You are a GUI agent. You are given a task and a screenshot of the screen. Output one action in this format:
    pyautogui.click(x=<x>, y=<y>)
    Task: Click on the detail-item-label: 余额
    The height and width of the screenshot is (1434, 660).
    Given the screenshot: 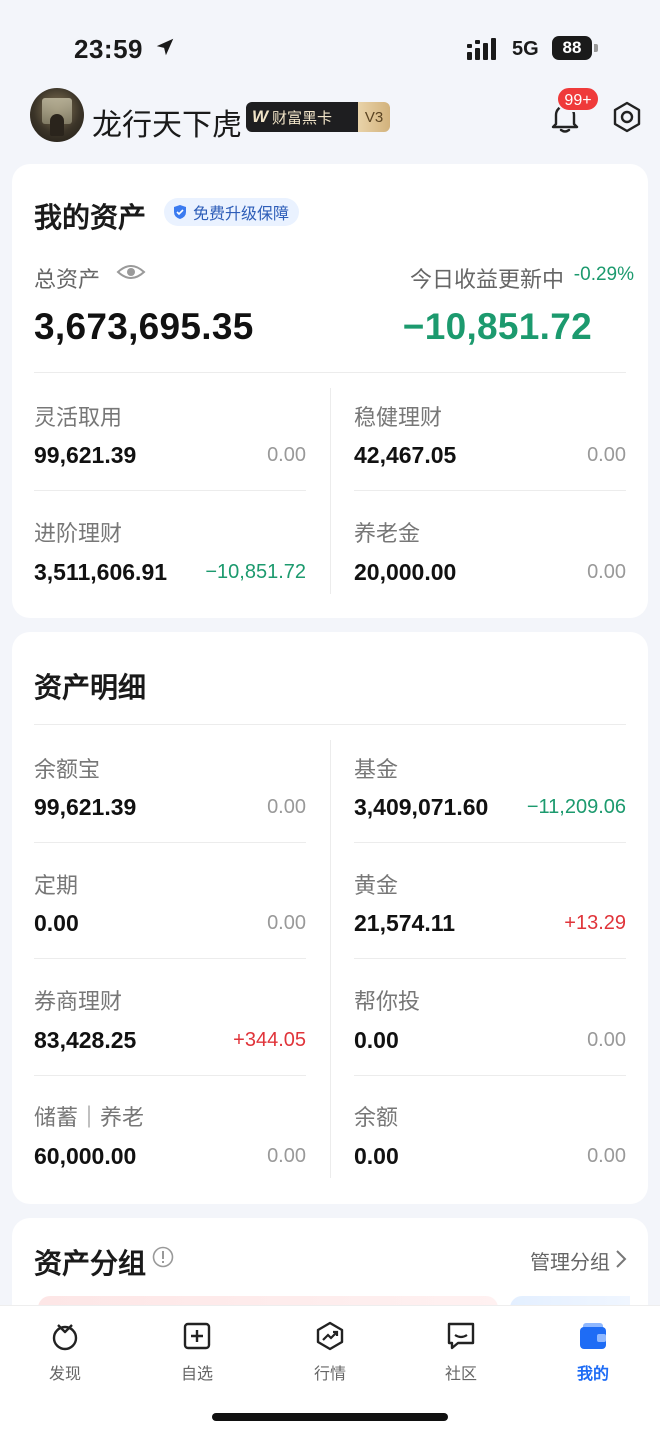 What is the action you would take?
    pyautogui.click(x=376, y=1117)
    